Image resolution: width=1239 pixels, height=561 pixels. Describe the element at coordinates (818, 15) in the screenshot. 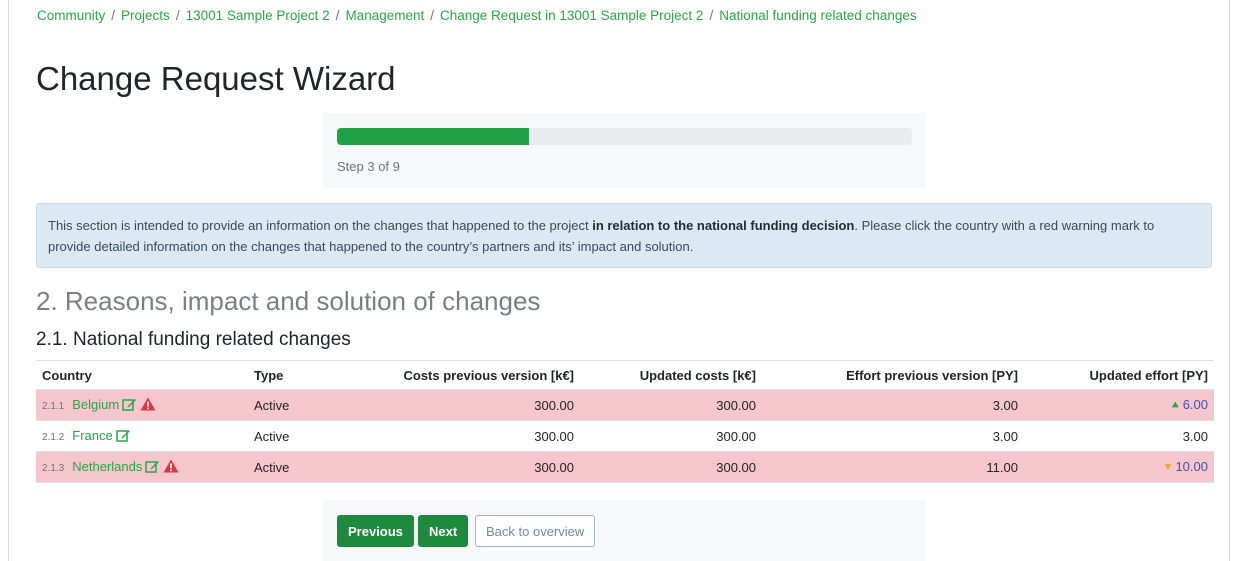

I see `breadcrumb-current: National funding related changes` at that location.